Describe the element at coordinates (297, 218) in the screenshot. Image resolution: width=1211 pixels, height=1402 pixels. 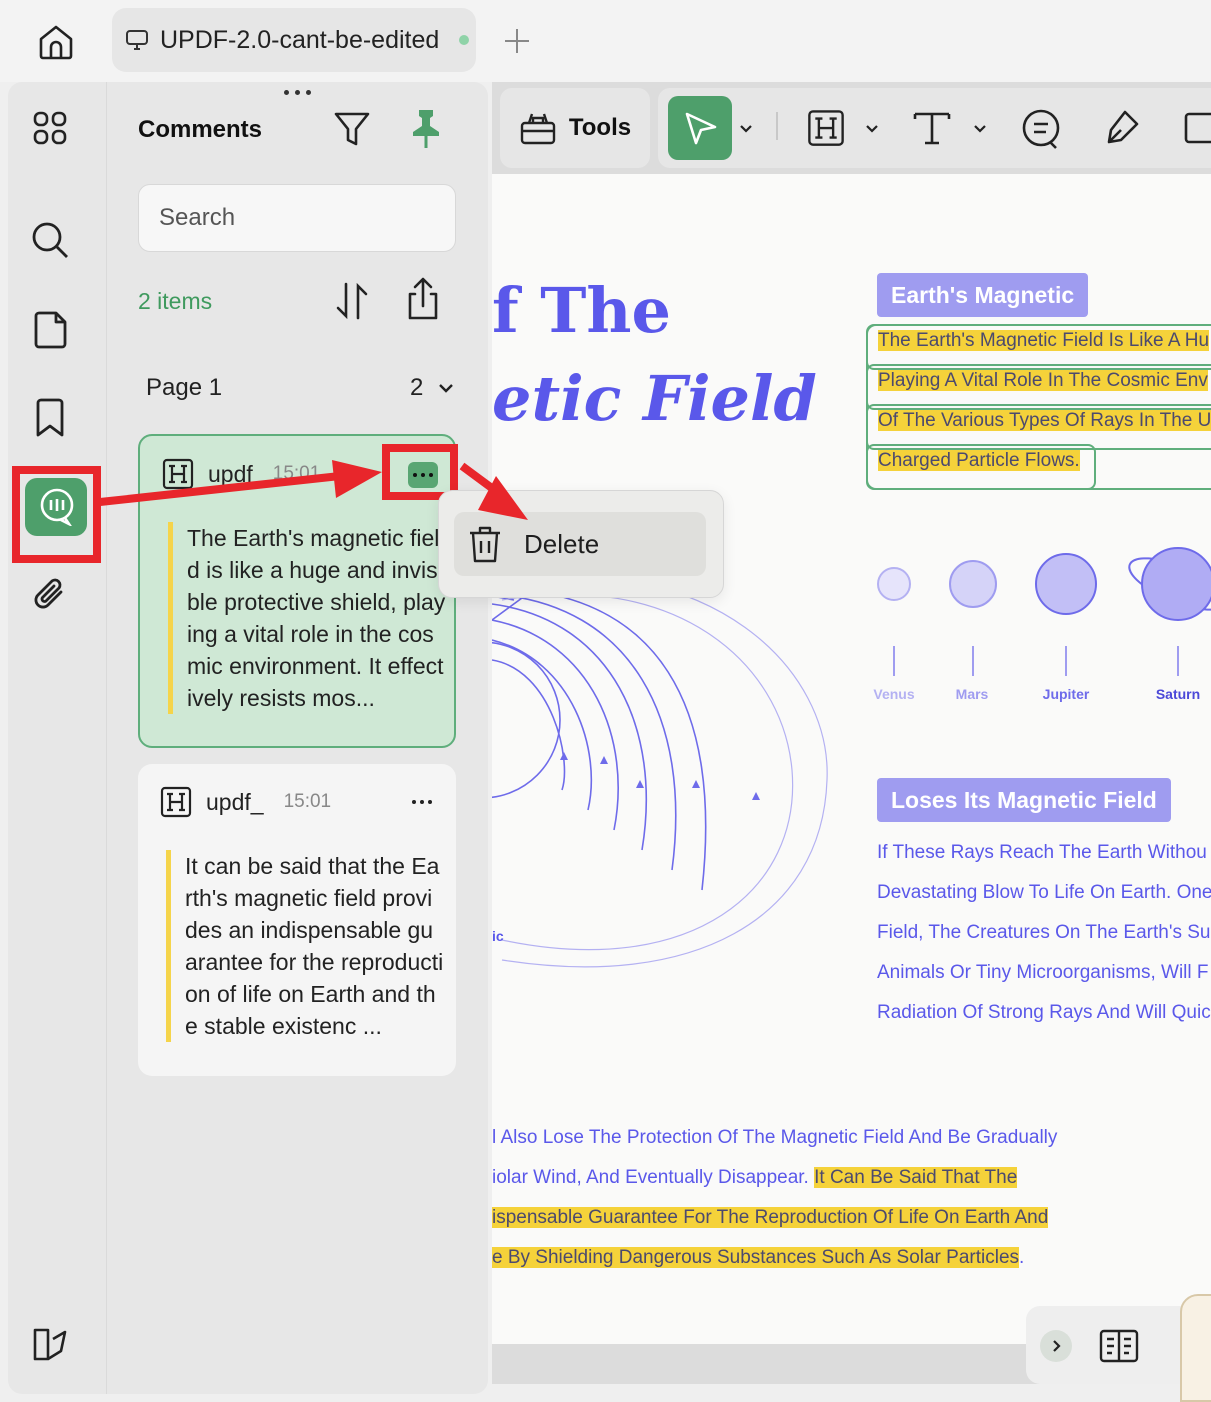
I see `comments-search-input` at that location.